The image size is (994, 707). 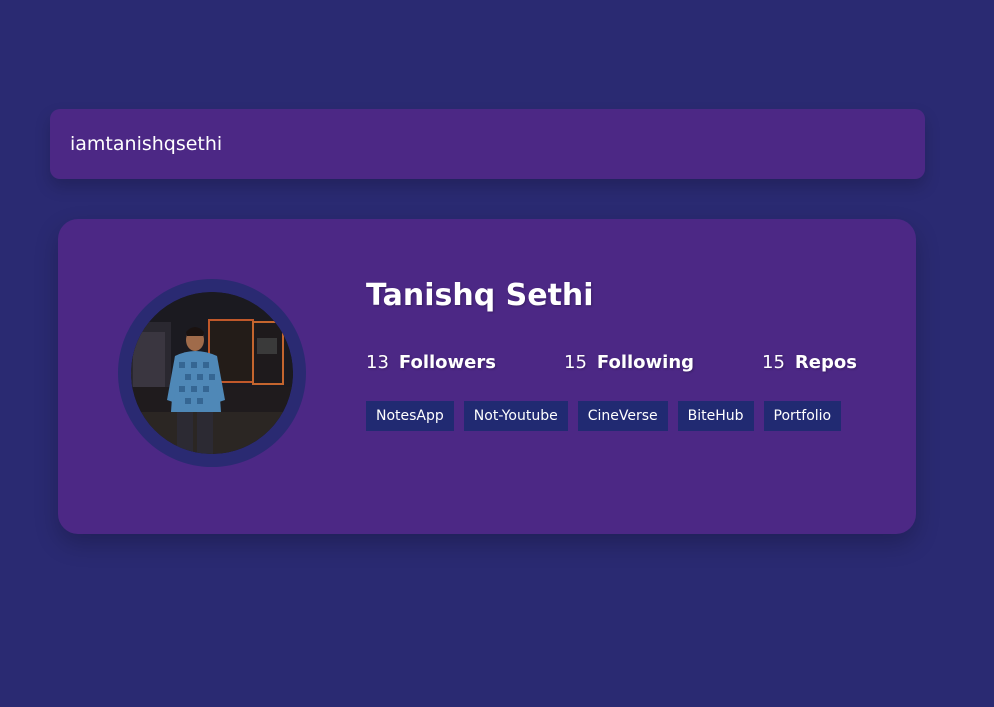 I want to click on repos-stat: 15 Repos, so click(x=814, y=362).